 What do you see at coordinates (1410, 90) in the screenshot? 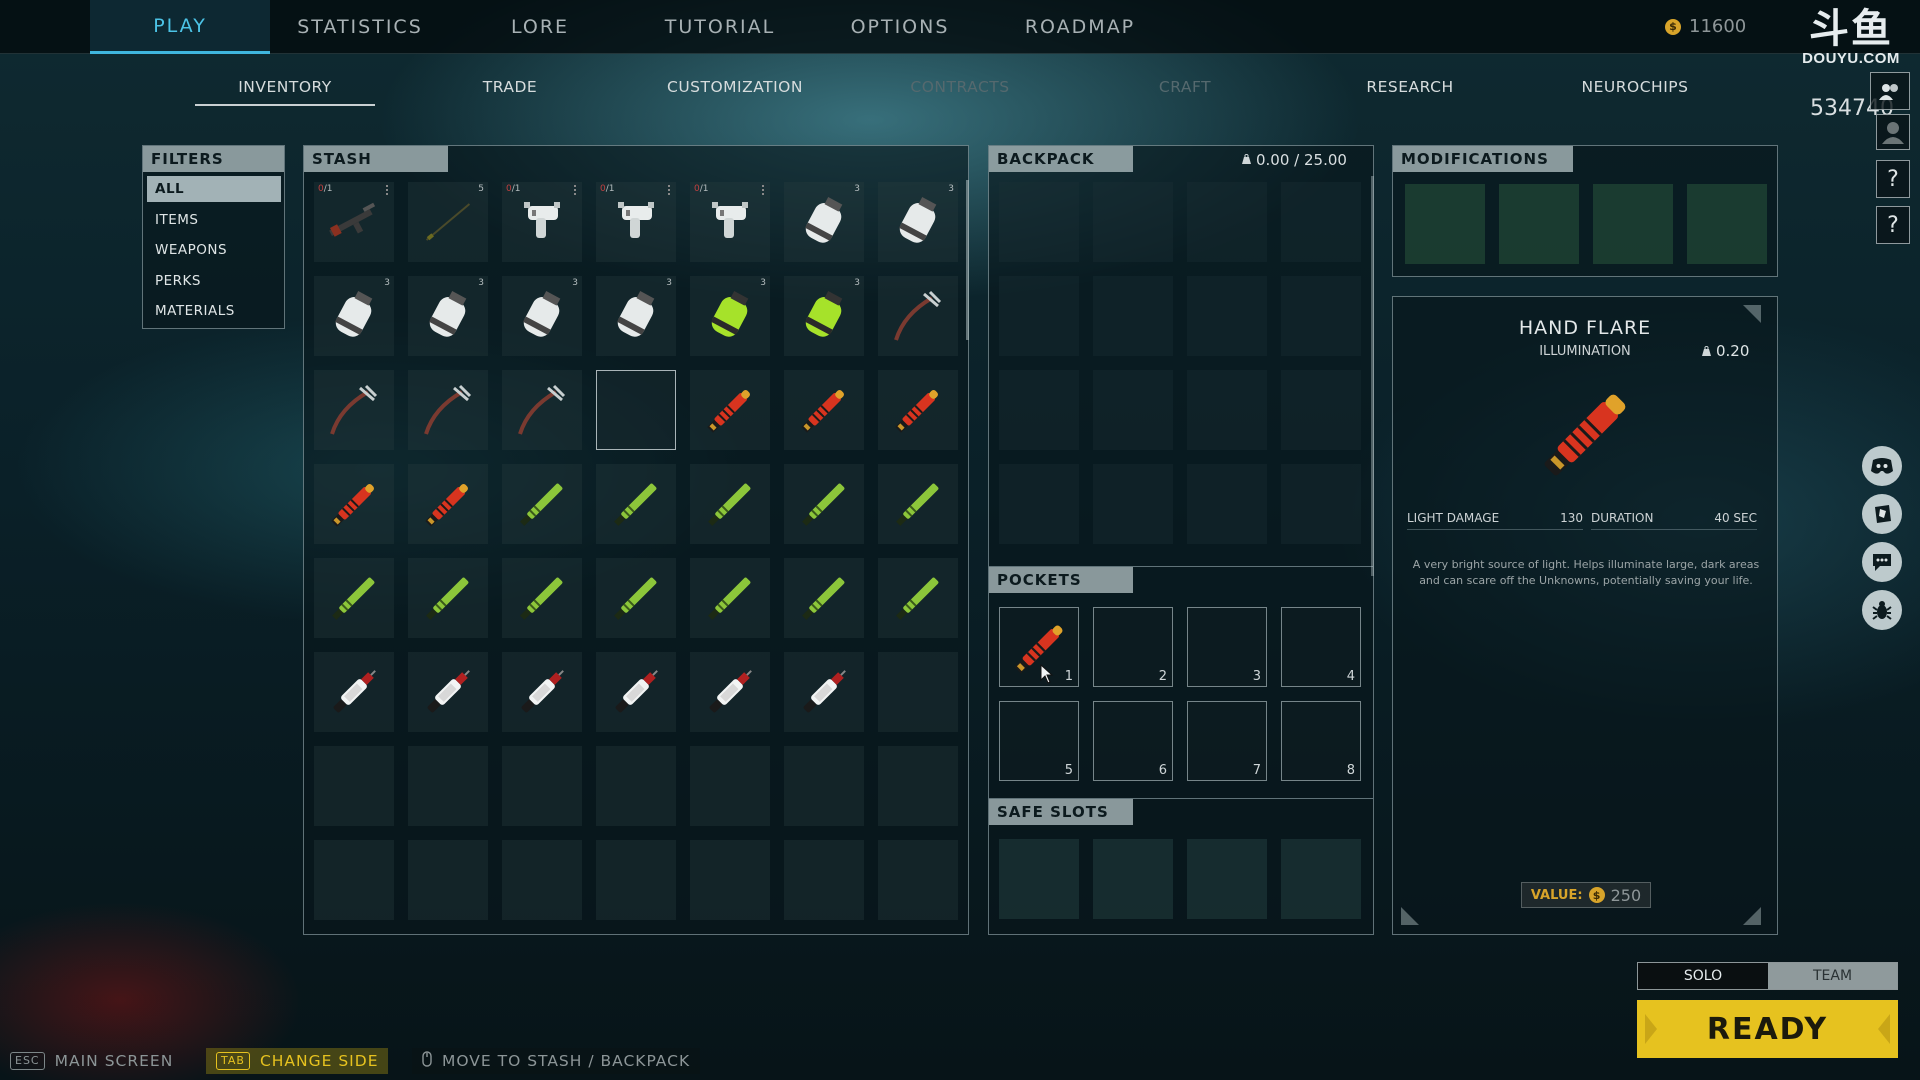
I see `subtab-research: RESEARCH` at bounding box center [1410, 90].